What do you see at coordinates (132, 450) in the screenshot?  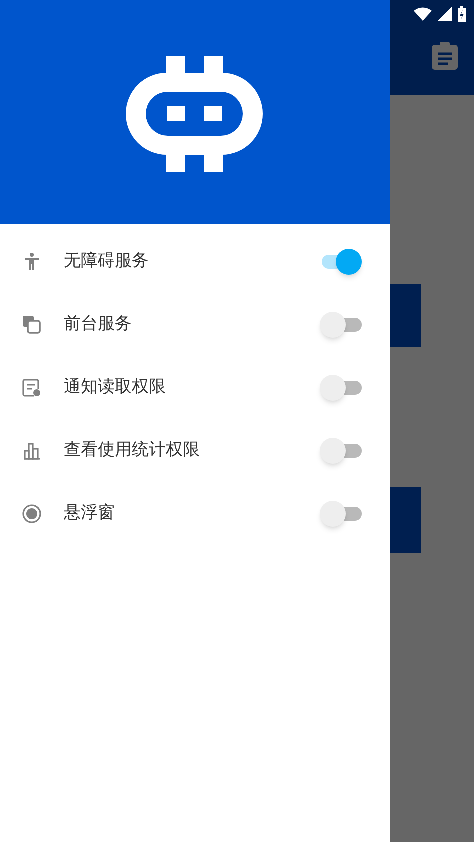 I see `item-label: 查看使用统计权限` at bounding box center [132, 450].